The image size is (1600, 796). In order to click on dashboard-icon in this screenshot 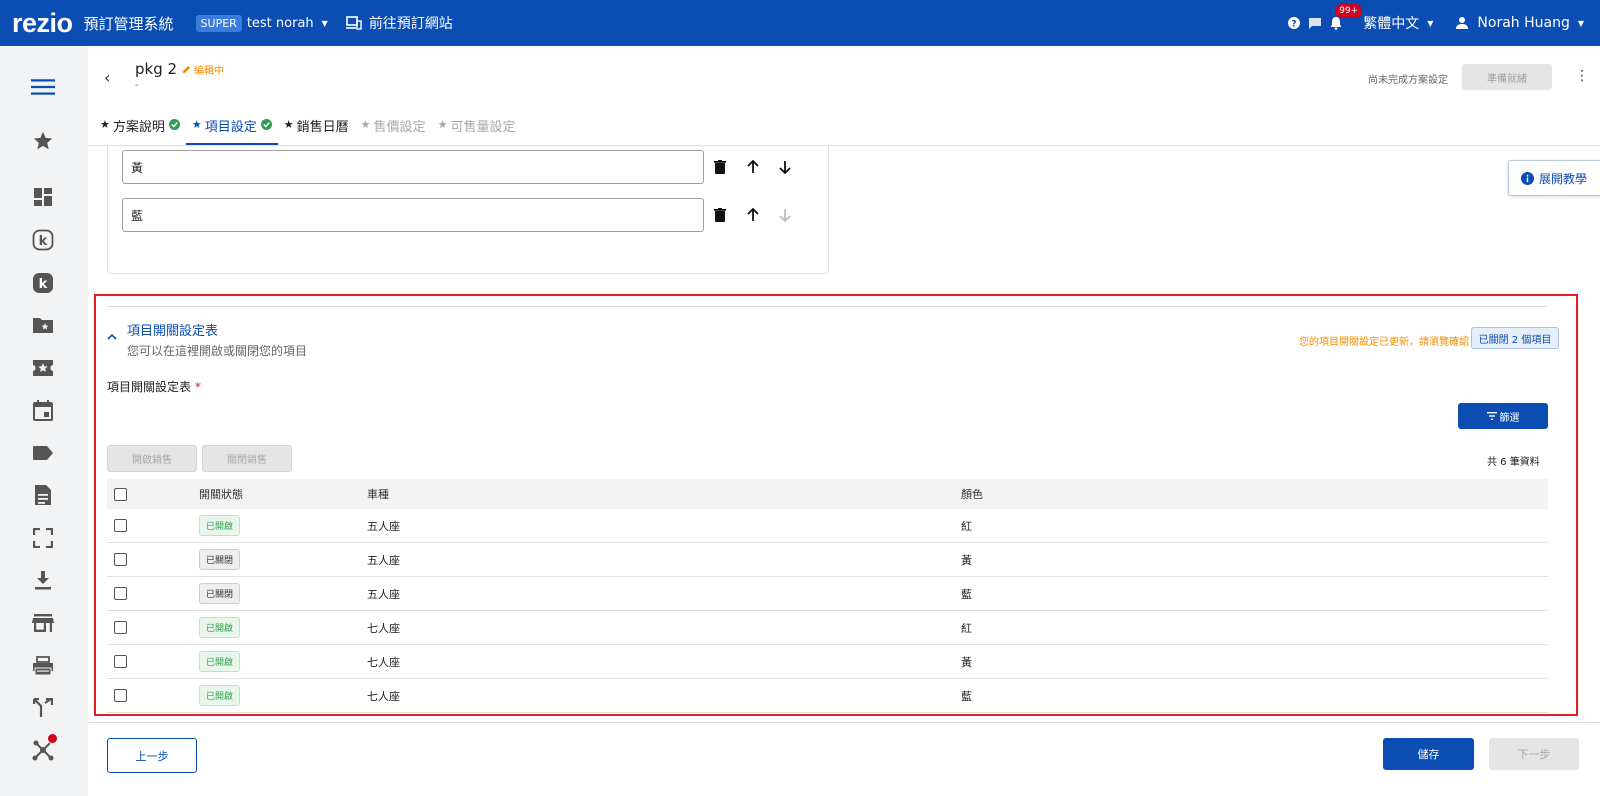, I will do `click(43, 197)`.